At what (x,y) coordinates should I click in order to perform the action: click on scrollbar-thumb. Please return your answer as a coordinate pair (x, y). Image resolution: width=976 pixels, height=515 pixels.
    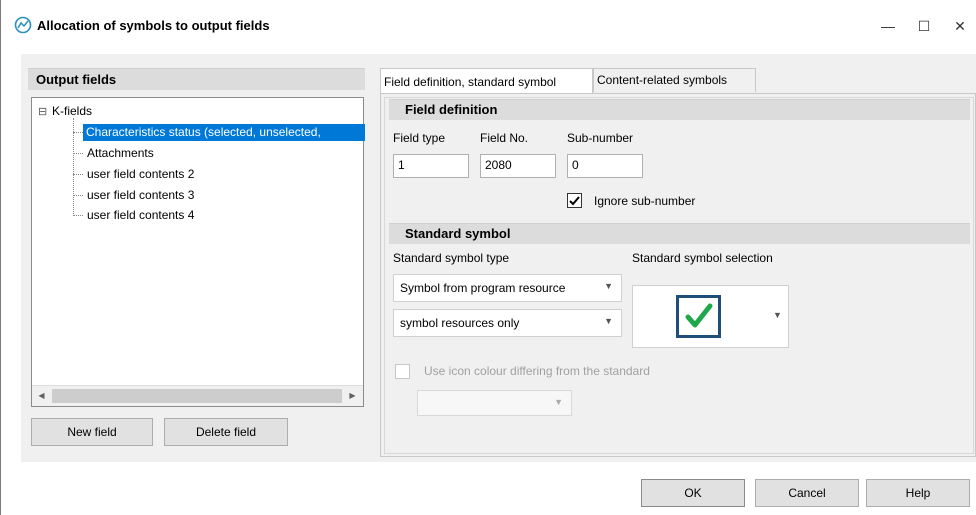
    Looking at the image, I should click on (197, 396).